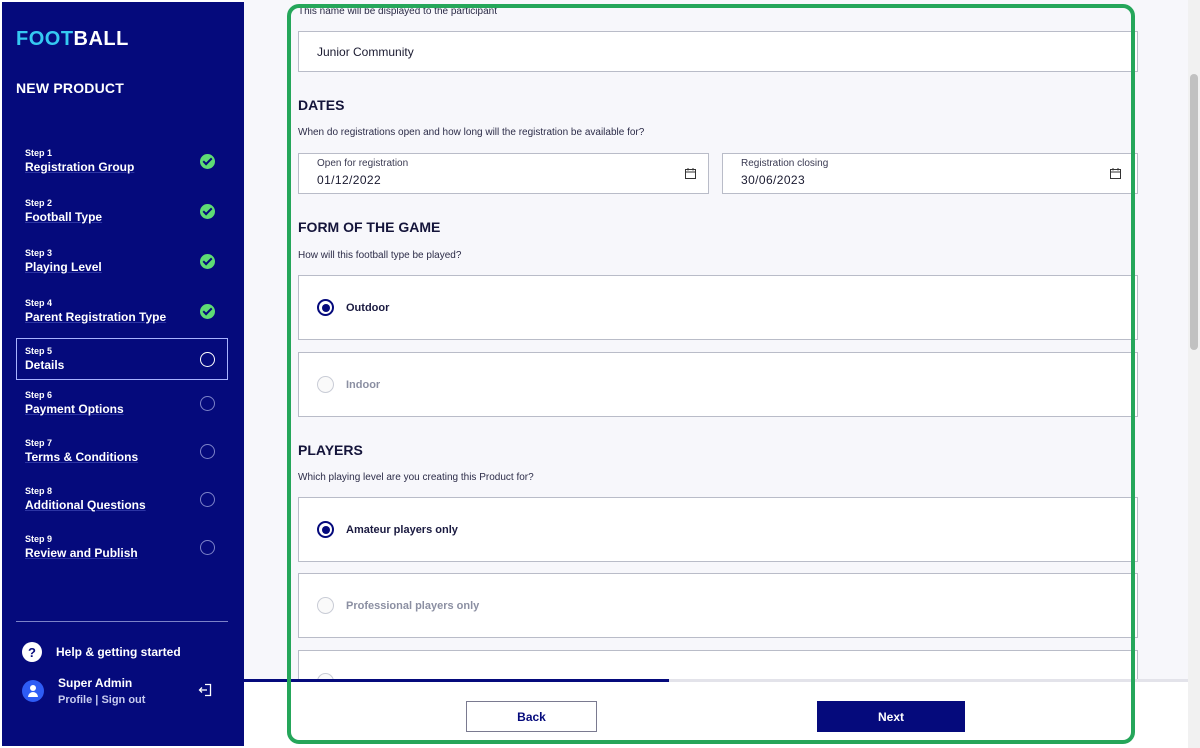 Image resolution: width=1200 pixels, height=748 pixels. I want to click on option-label: Amateur players only, so click(402, 529).